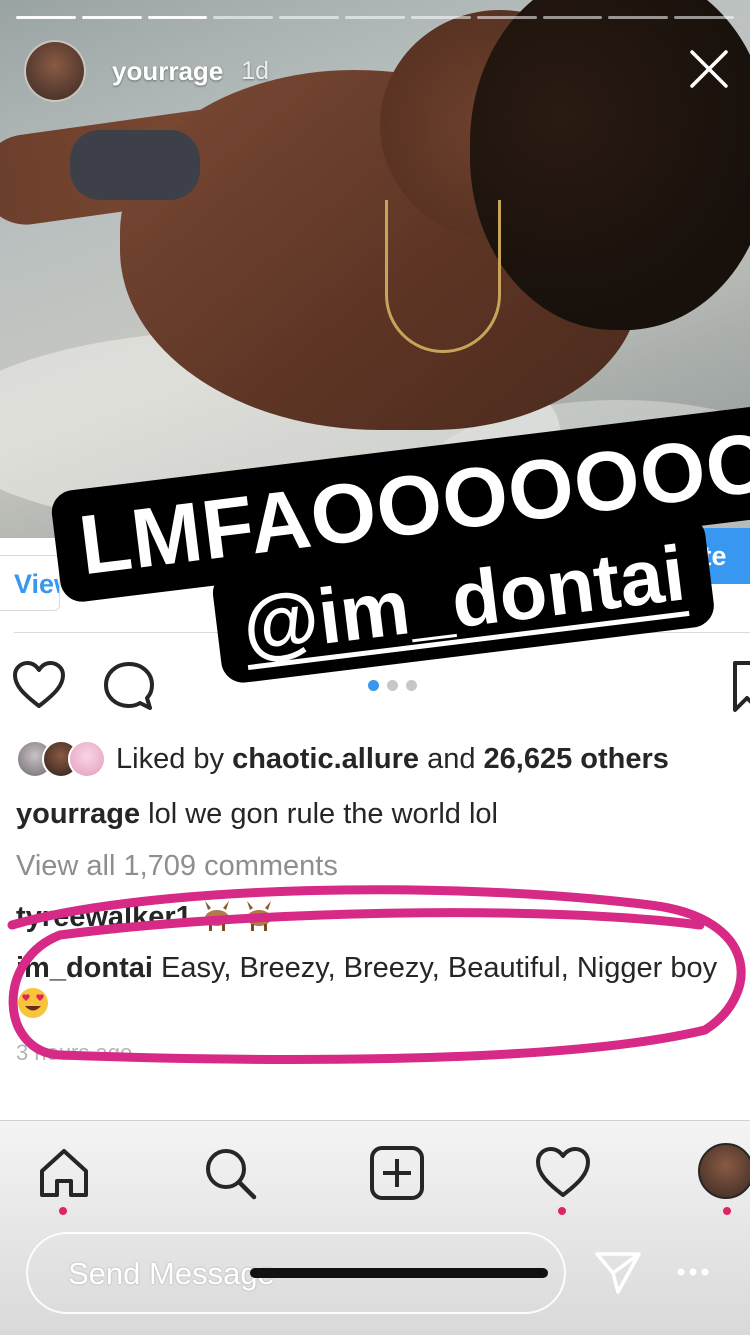  What do you see at coordinates (325, 759) in the screenshot?
I see `liked-by-user: chaotic.allure` at bounding box center [325, 759].